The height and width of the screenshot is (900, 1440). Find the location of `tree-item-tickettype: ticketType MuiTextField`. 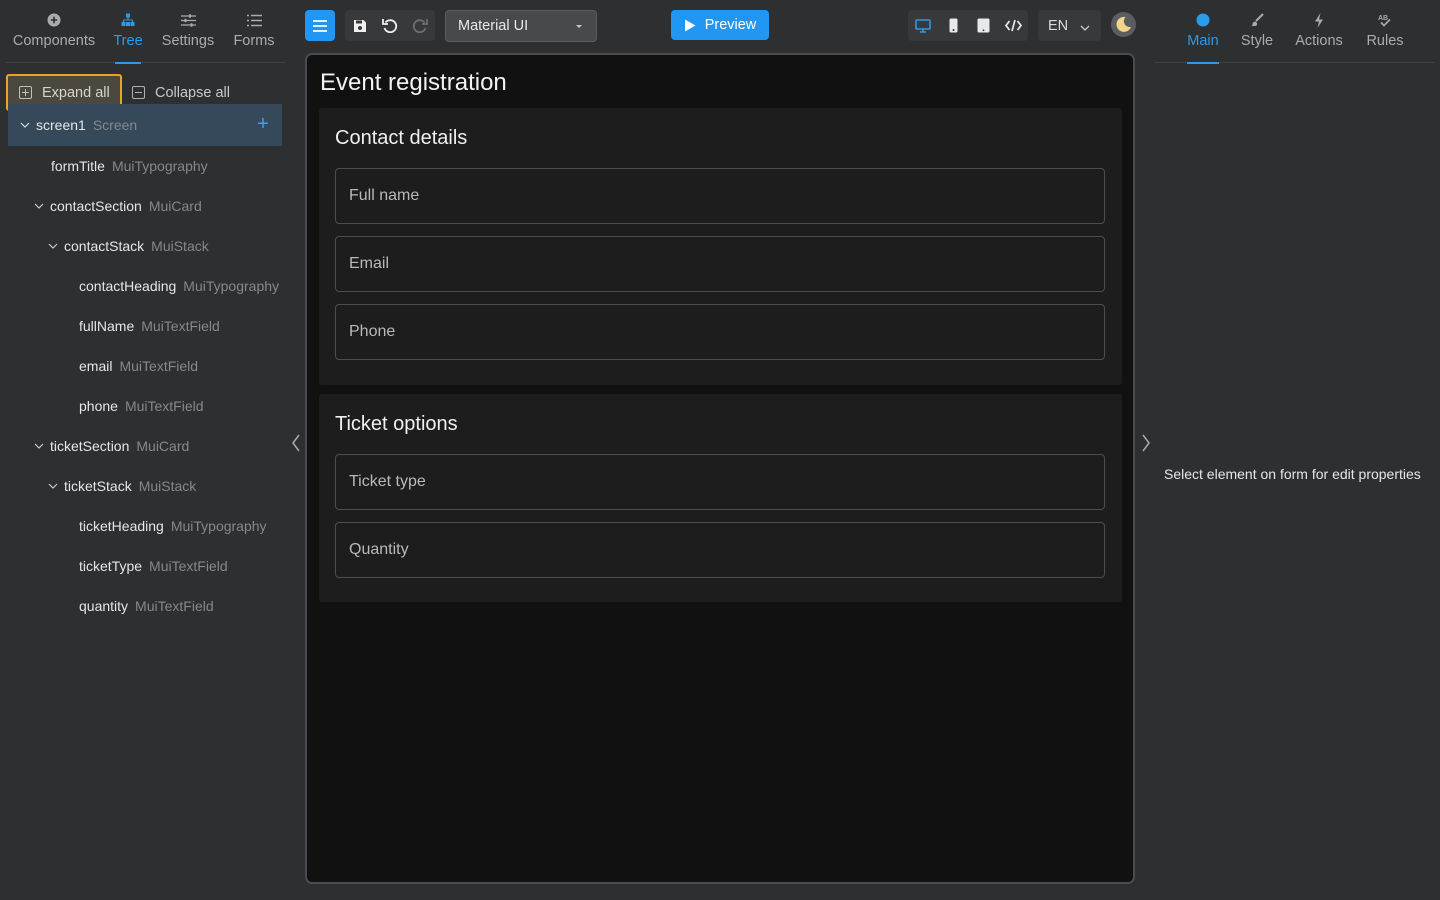

tree-item-tickettype: ticketType MuiTextField is located at coordinates (145, 566).